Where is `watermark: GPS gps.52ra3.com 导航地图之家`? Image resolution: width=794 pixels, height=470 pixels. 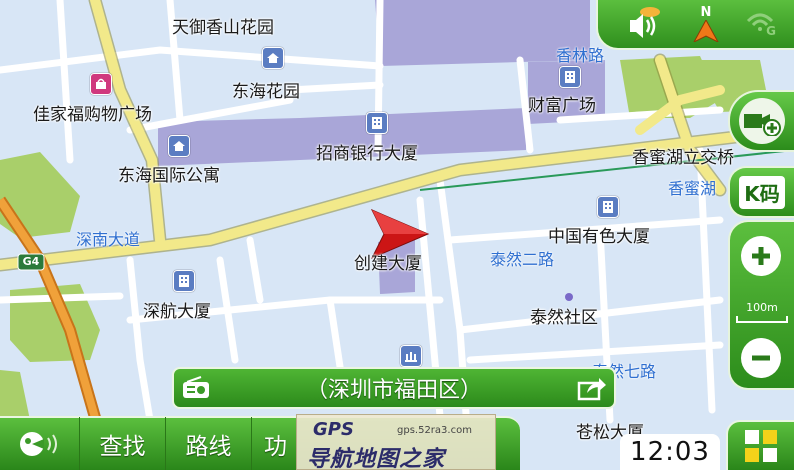
watermark: GPS gps.52ra3.com 导航地图之家 is located at coordinates (396, 442).